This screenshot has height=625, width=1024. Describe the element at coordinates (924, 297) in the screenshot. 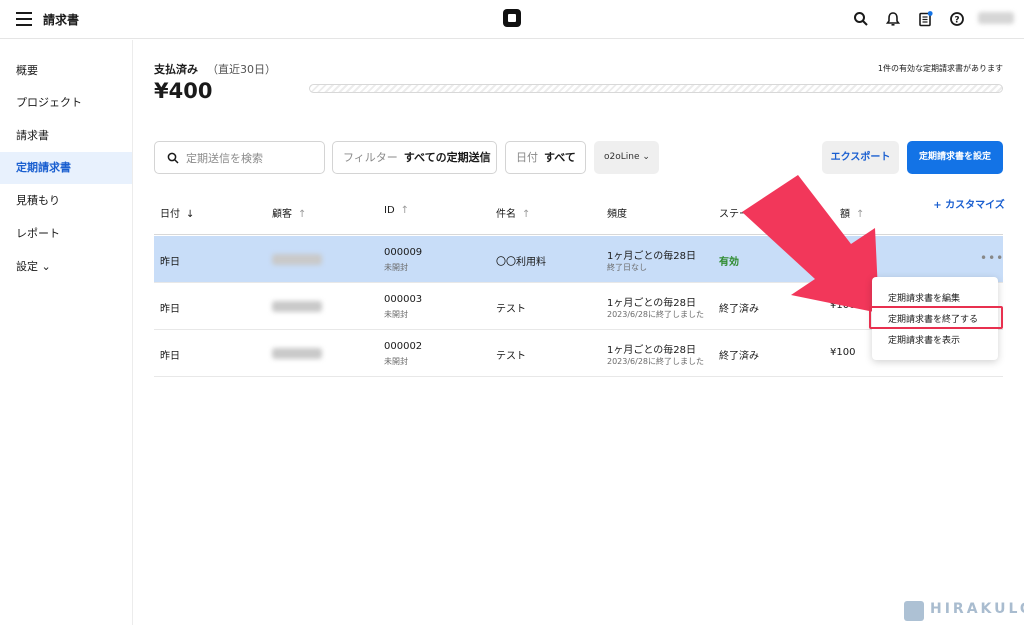

I see `menu-item-edit: 定期請求書を編集` at that location.